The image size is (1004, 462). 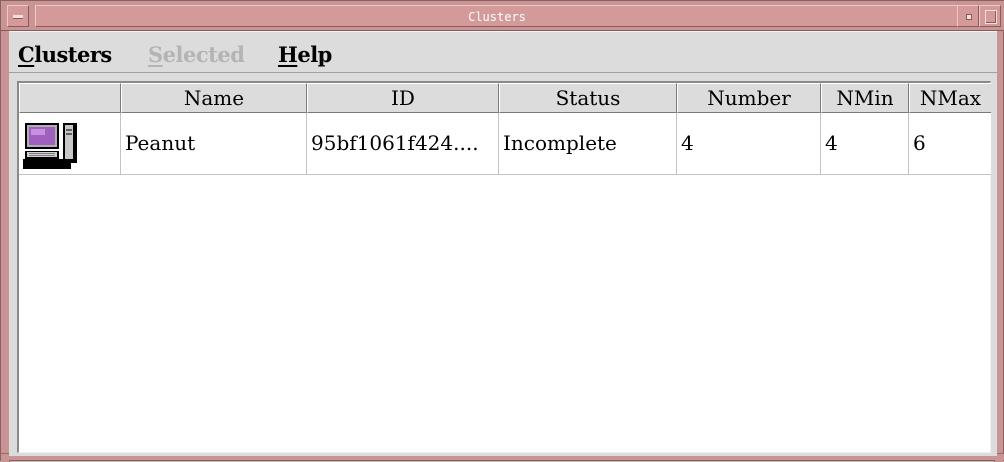 I want to click on title-bar: Clusters, so click(x=502, y=16).